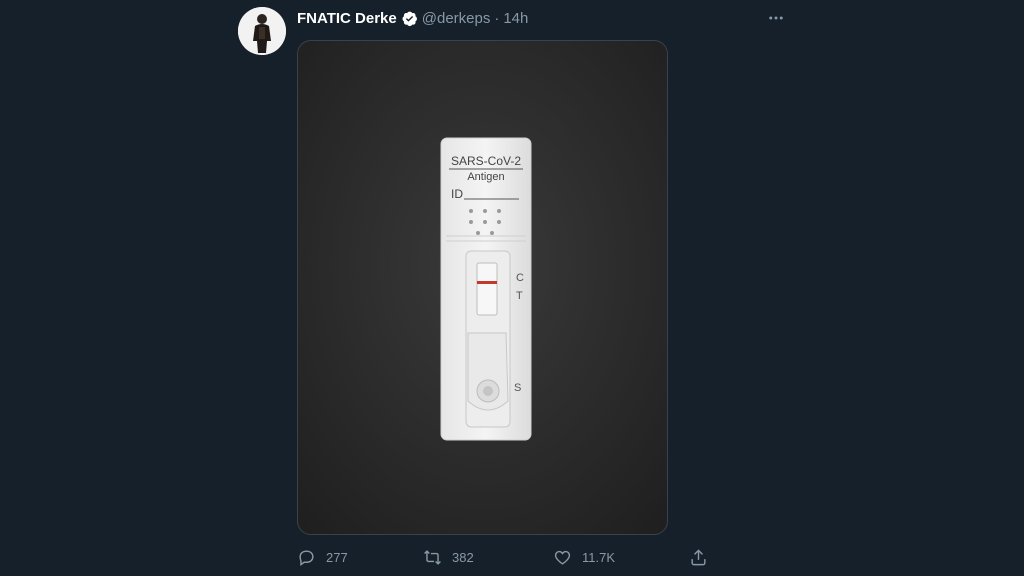 The image size is (1024, 576). I want to click on share-button, so click(698, 557).